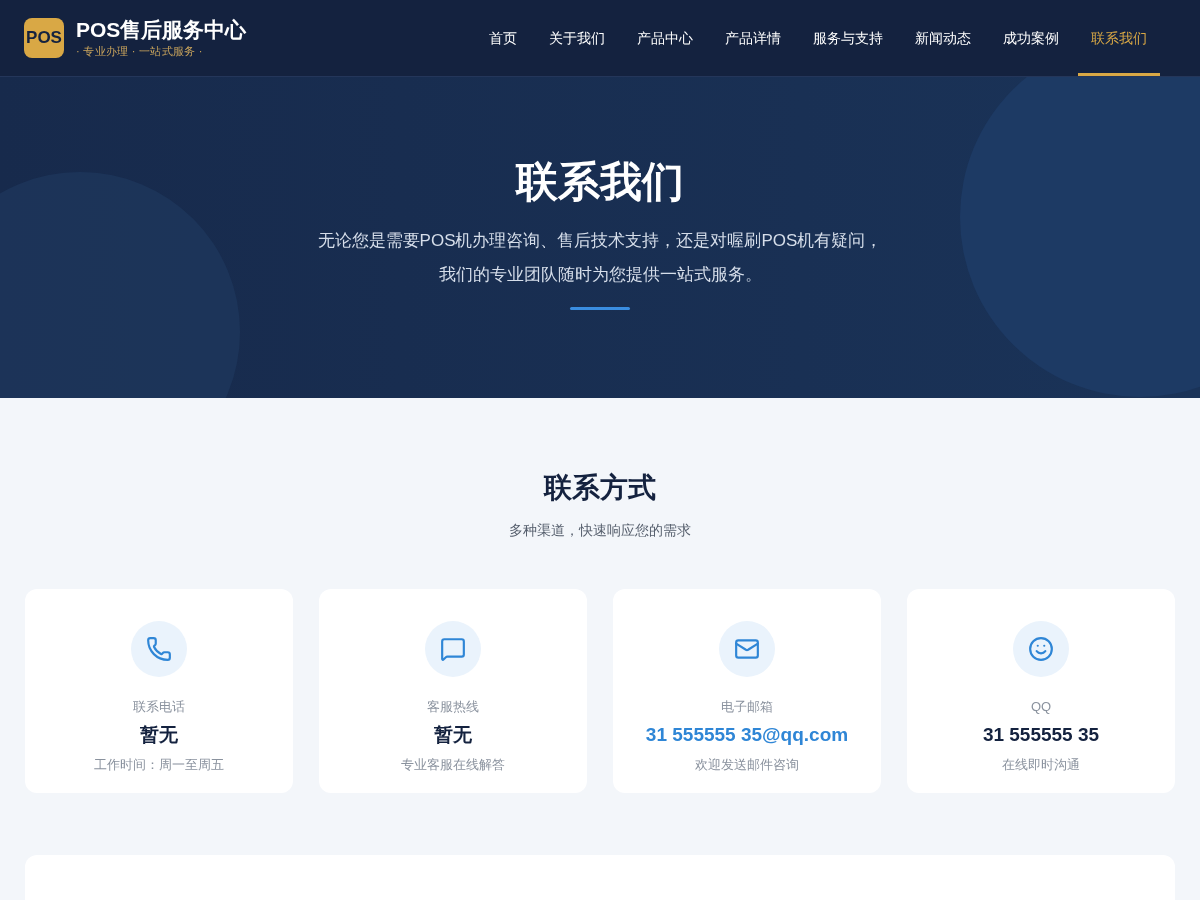 The width and height of the screenshot is (1200, 900). What do you see at coordinates (848, 38) in the screenshot?
I see `nav-link: 服务与支持` at bounding box center [848, 38].